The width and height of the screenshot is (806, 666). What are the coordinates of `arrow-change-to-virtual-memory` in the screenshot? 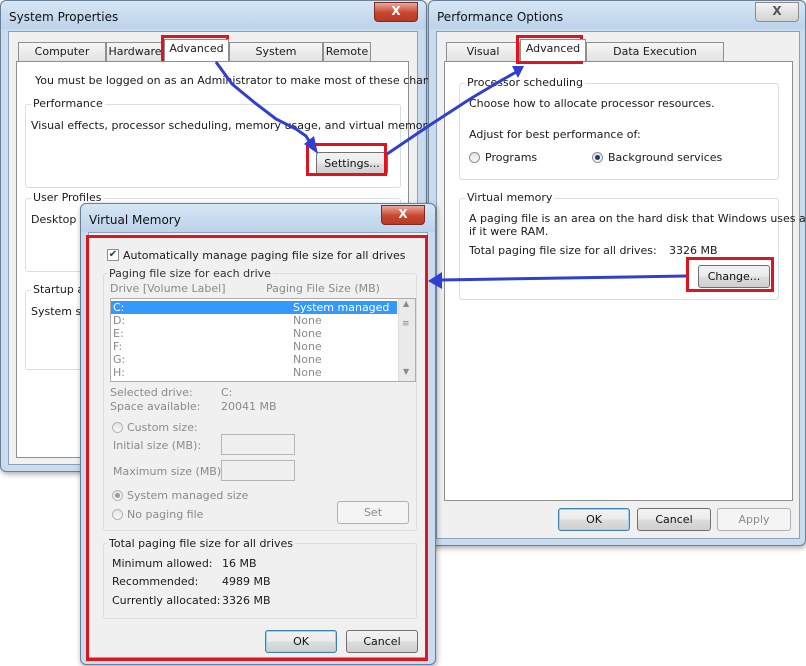 It's located at (557, 280).